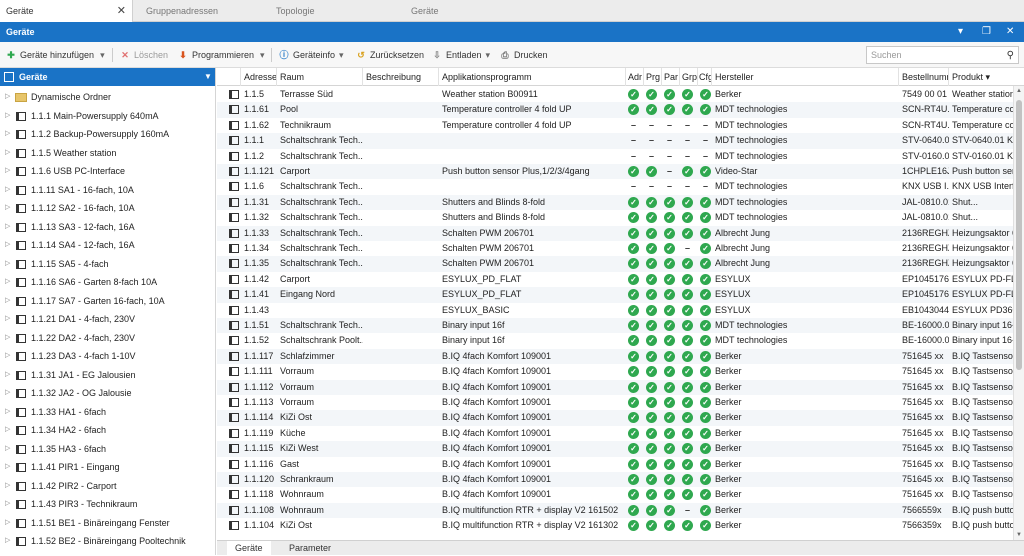 The image size is (1024, 556). What do you see at coordinates (107, 504) in the screenshot?
I see `tree-item: ▷ 1.1.43 PIR3 - Technikraum` at bounding box center [107, 504].